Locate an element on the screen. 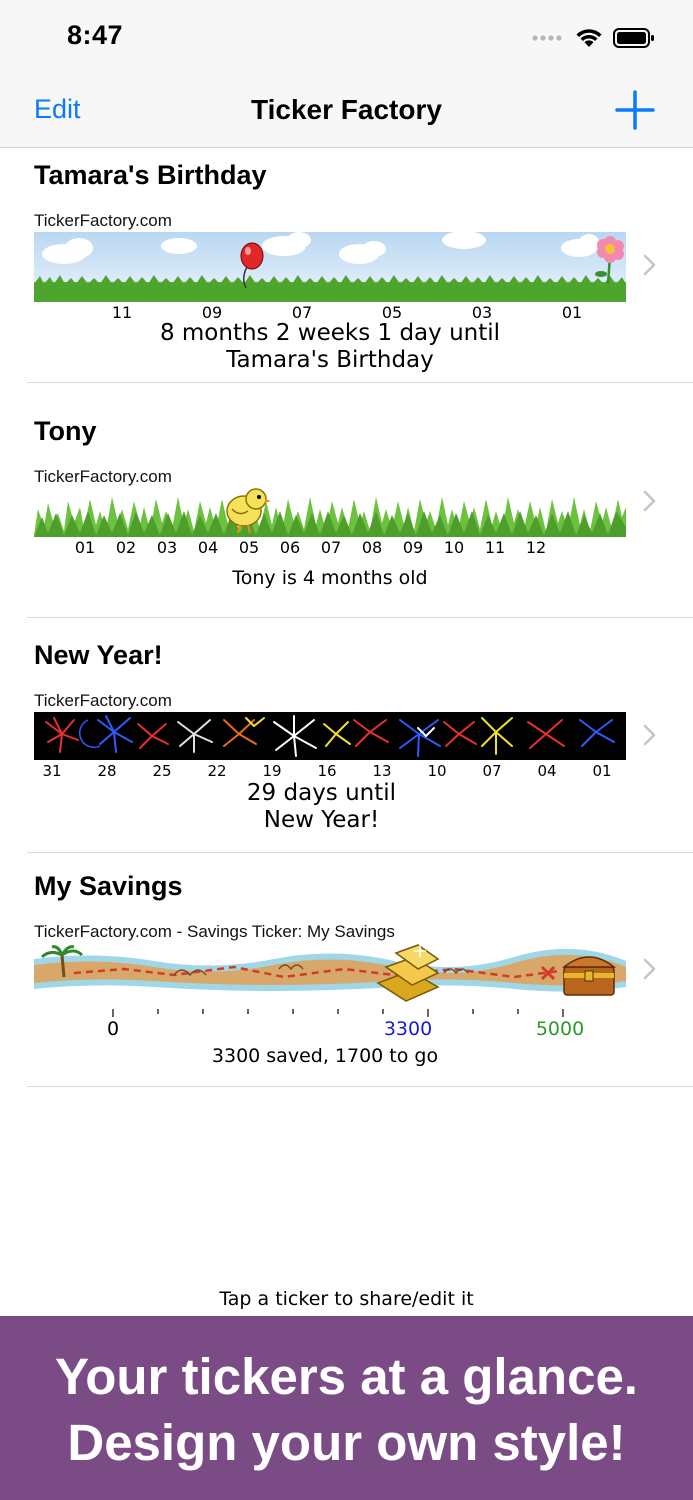 The width and height of the screenshot is (693, 1500). status-indicators is located at coordinates (593, 38).